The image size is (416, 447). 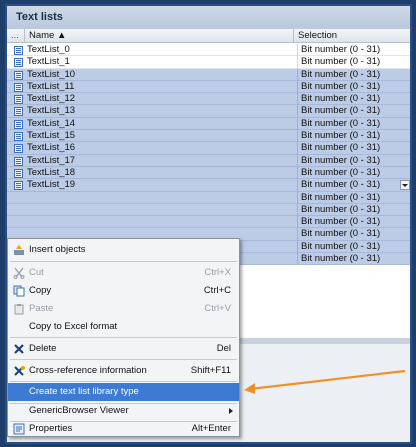 What do you see at coordinates (48, 49) in the screenshot?
I see `row-name: TextList_0` at bounding box center [48, 49].